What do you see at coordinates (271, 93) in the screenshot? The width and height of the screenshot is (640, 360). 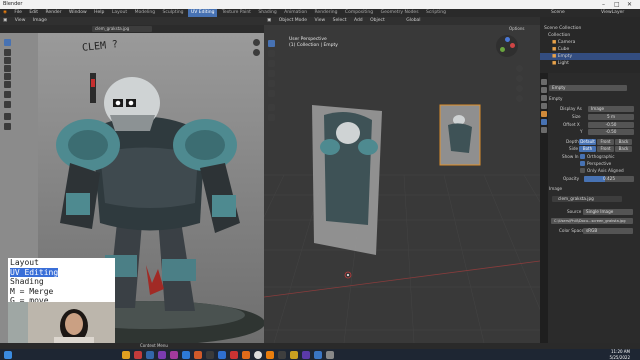 I see `vp-transform-tool-icon` at bounding box center [271, 93].